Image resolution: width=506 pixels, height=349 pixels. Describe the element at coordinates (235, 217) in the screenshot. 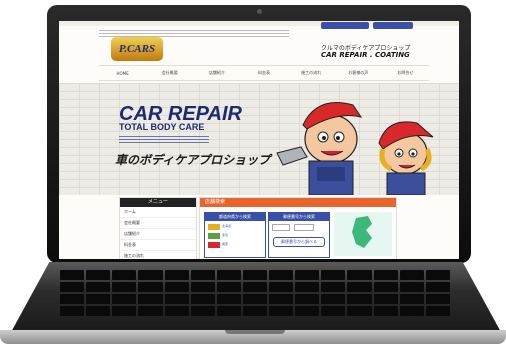

I see `prefecture-search-title: 都道府県から検索` at that location.